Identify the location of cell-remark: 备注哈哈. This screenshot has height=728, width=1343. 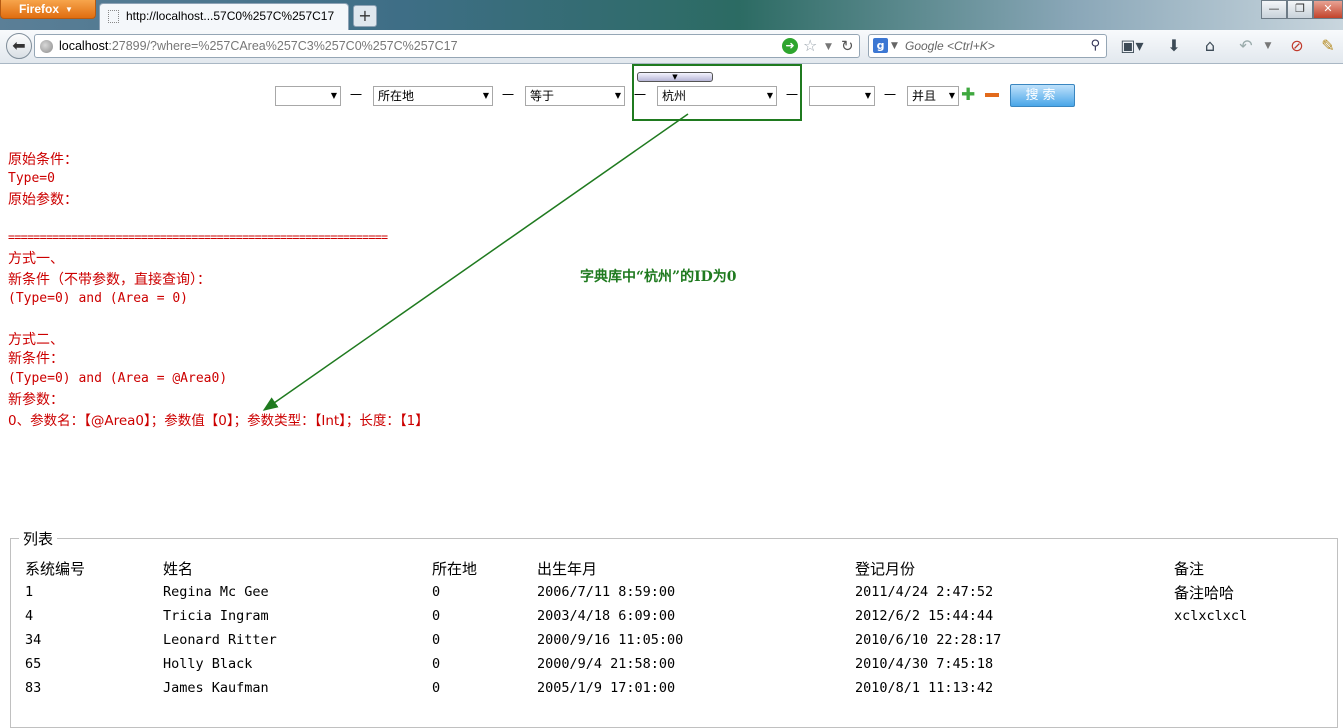
(1204, 593).